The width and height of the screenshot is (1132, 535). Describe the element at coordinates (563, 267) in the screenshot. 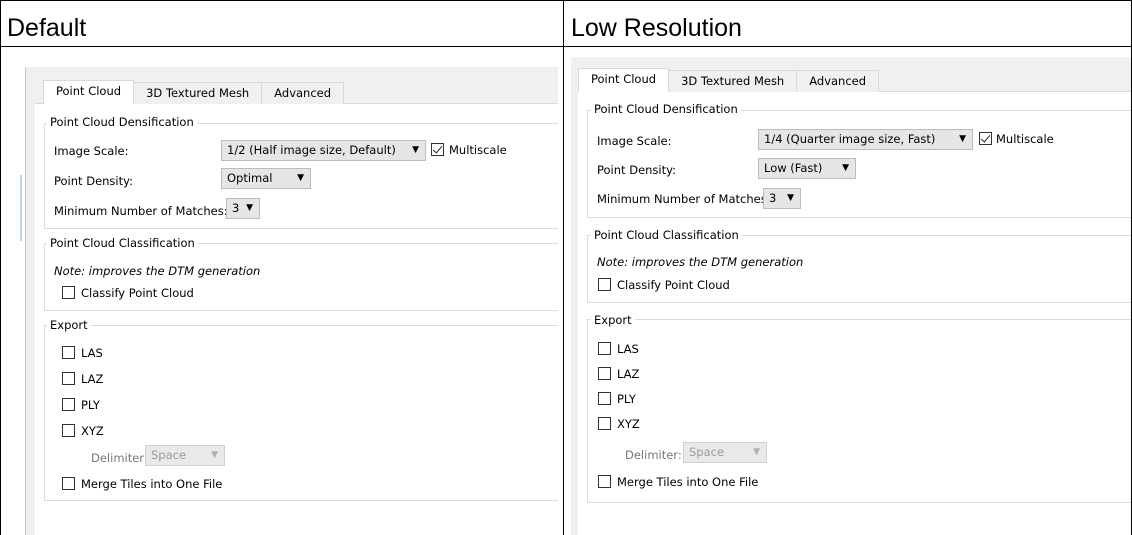

I see `table-middle-border` at that location.